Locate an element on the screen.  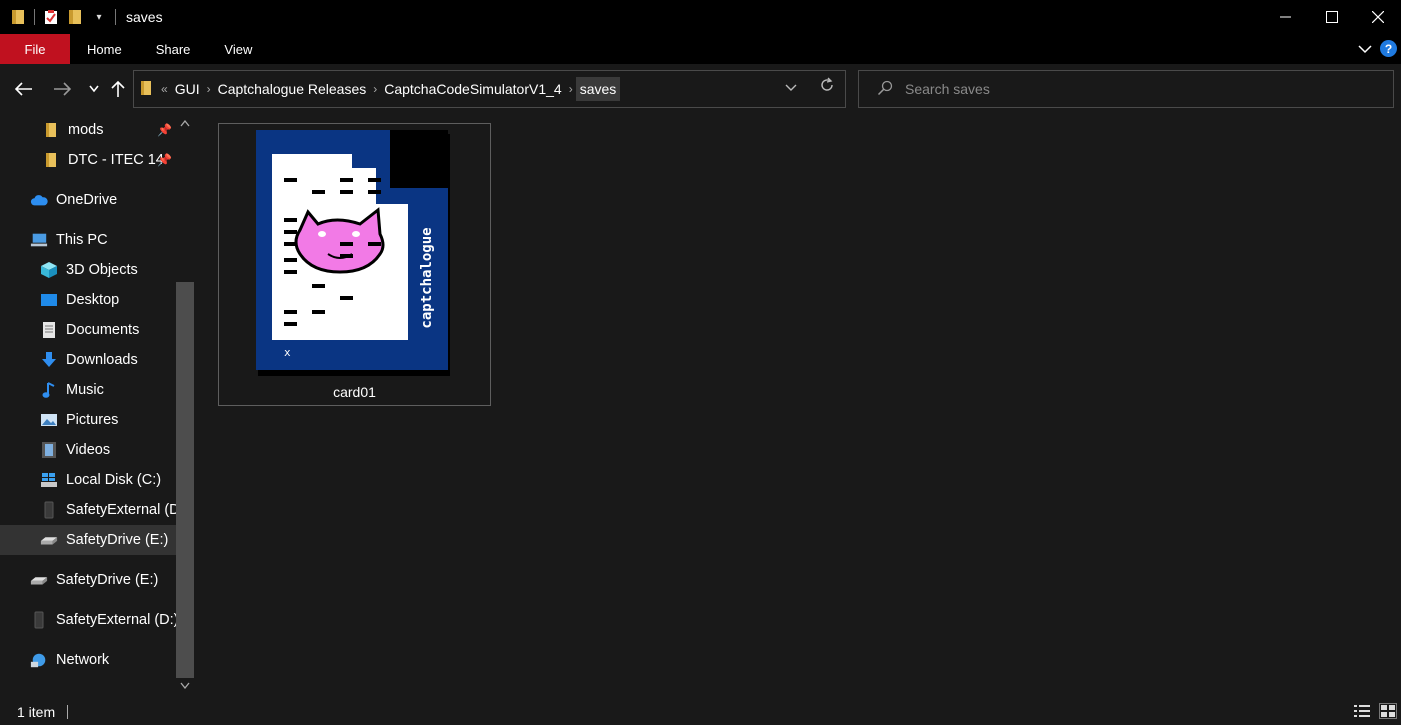
forward-button is located at coordinates (62, 89).